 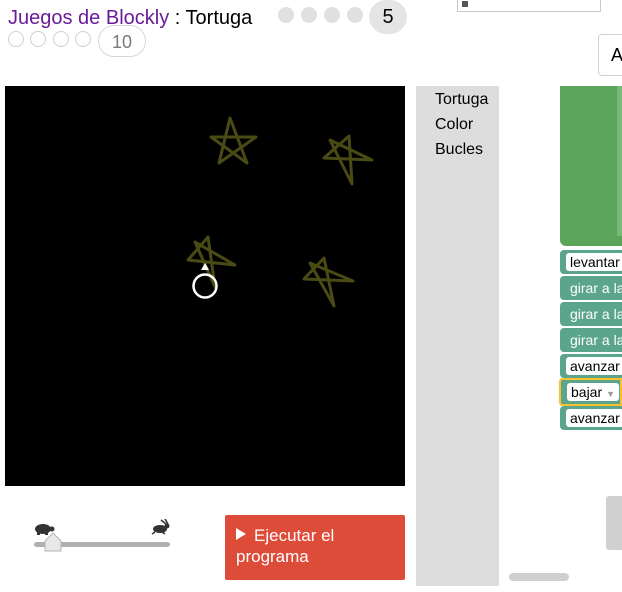 I want to click on trash-icon, so click(x=614, y=523).